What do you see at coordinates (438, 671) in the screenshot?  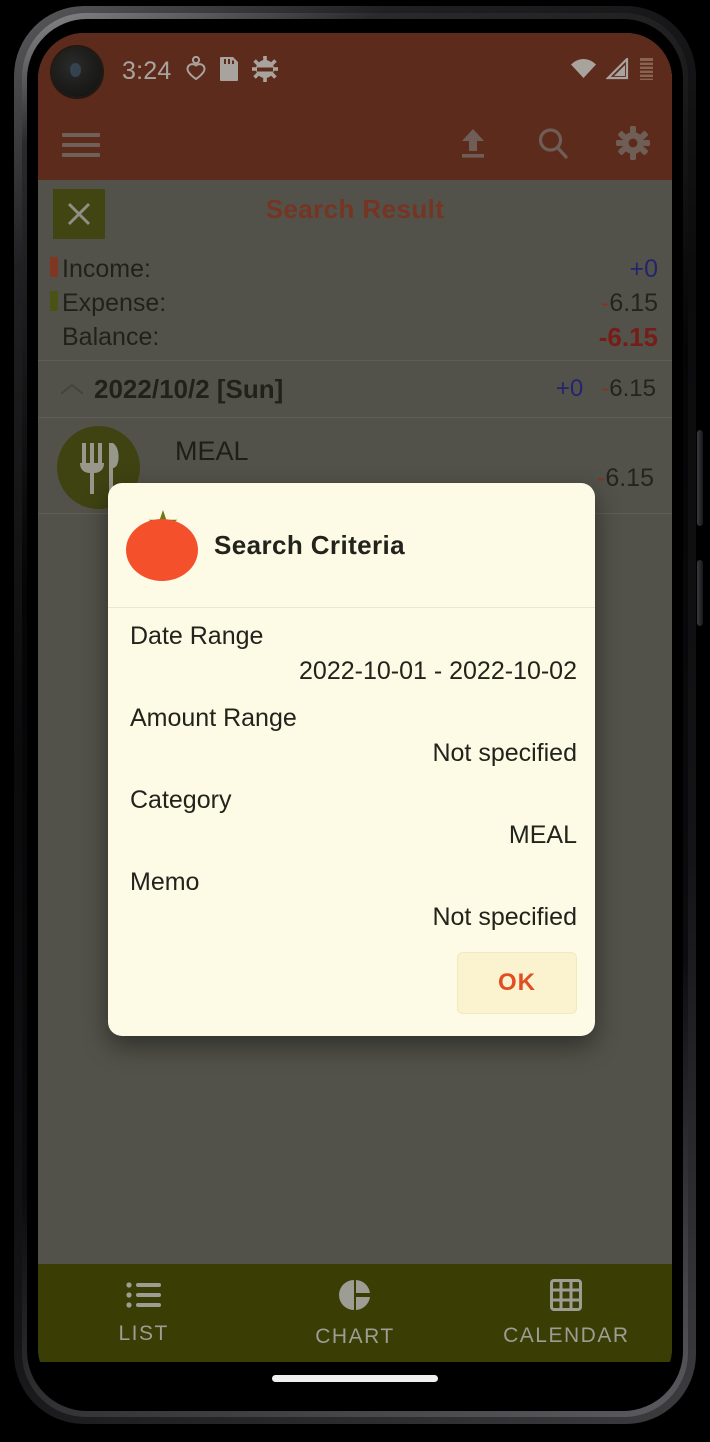 I see `criteria-value: 2022-10-01 - 2022-10-02` at bounding box center [438, 671].